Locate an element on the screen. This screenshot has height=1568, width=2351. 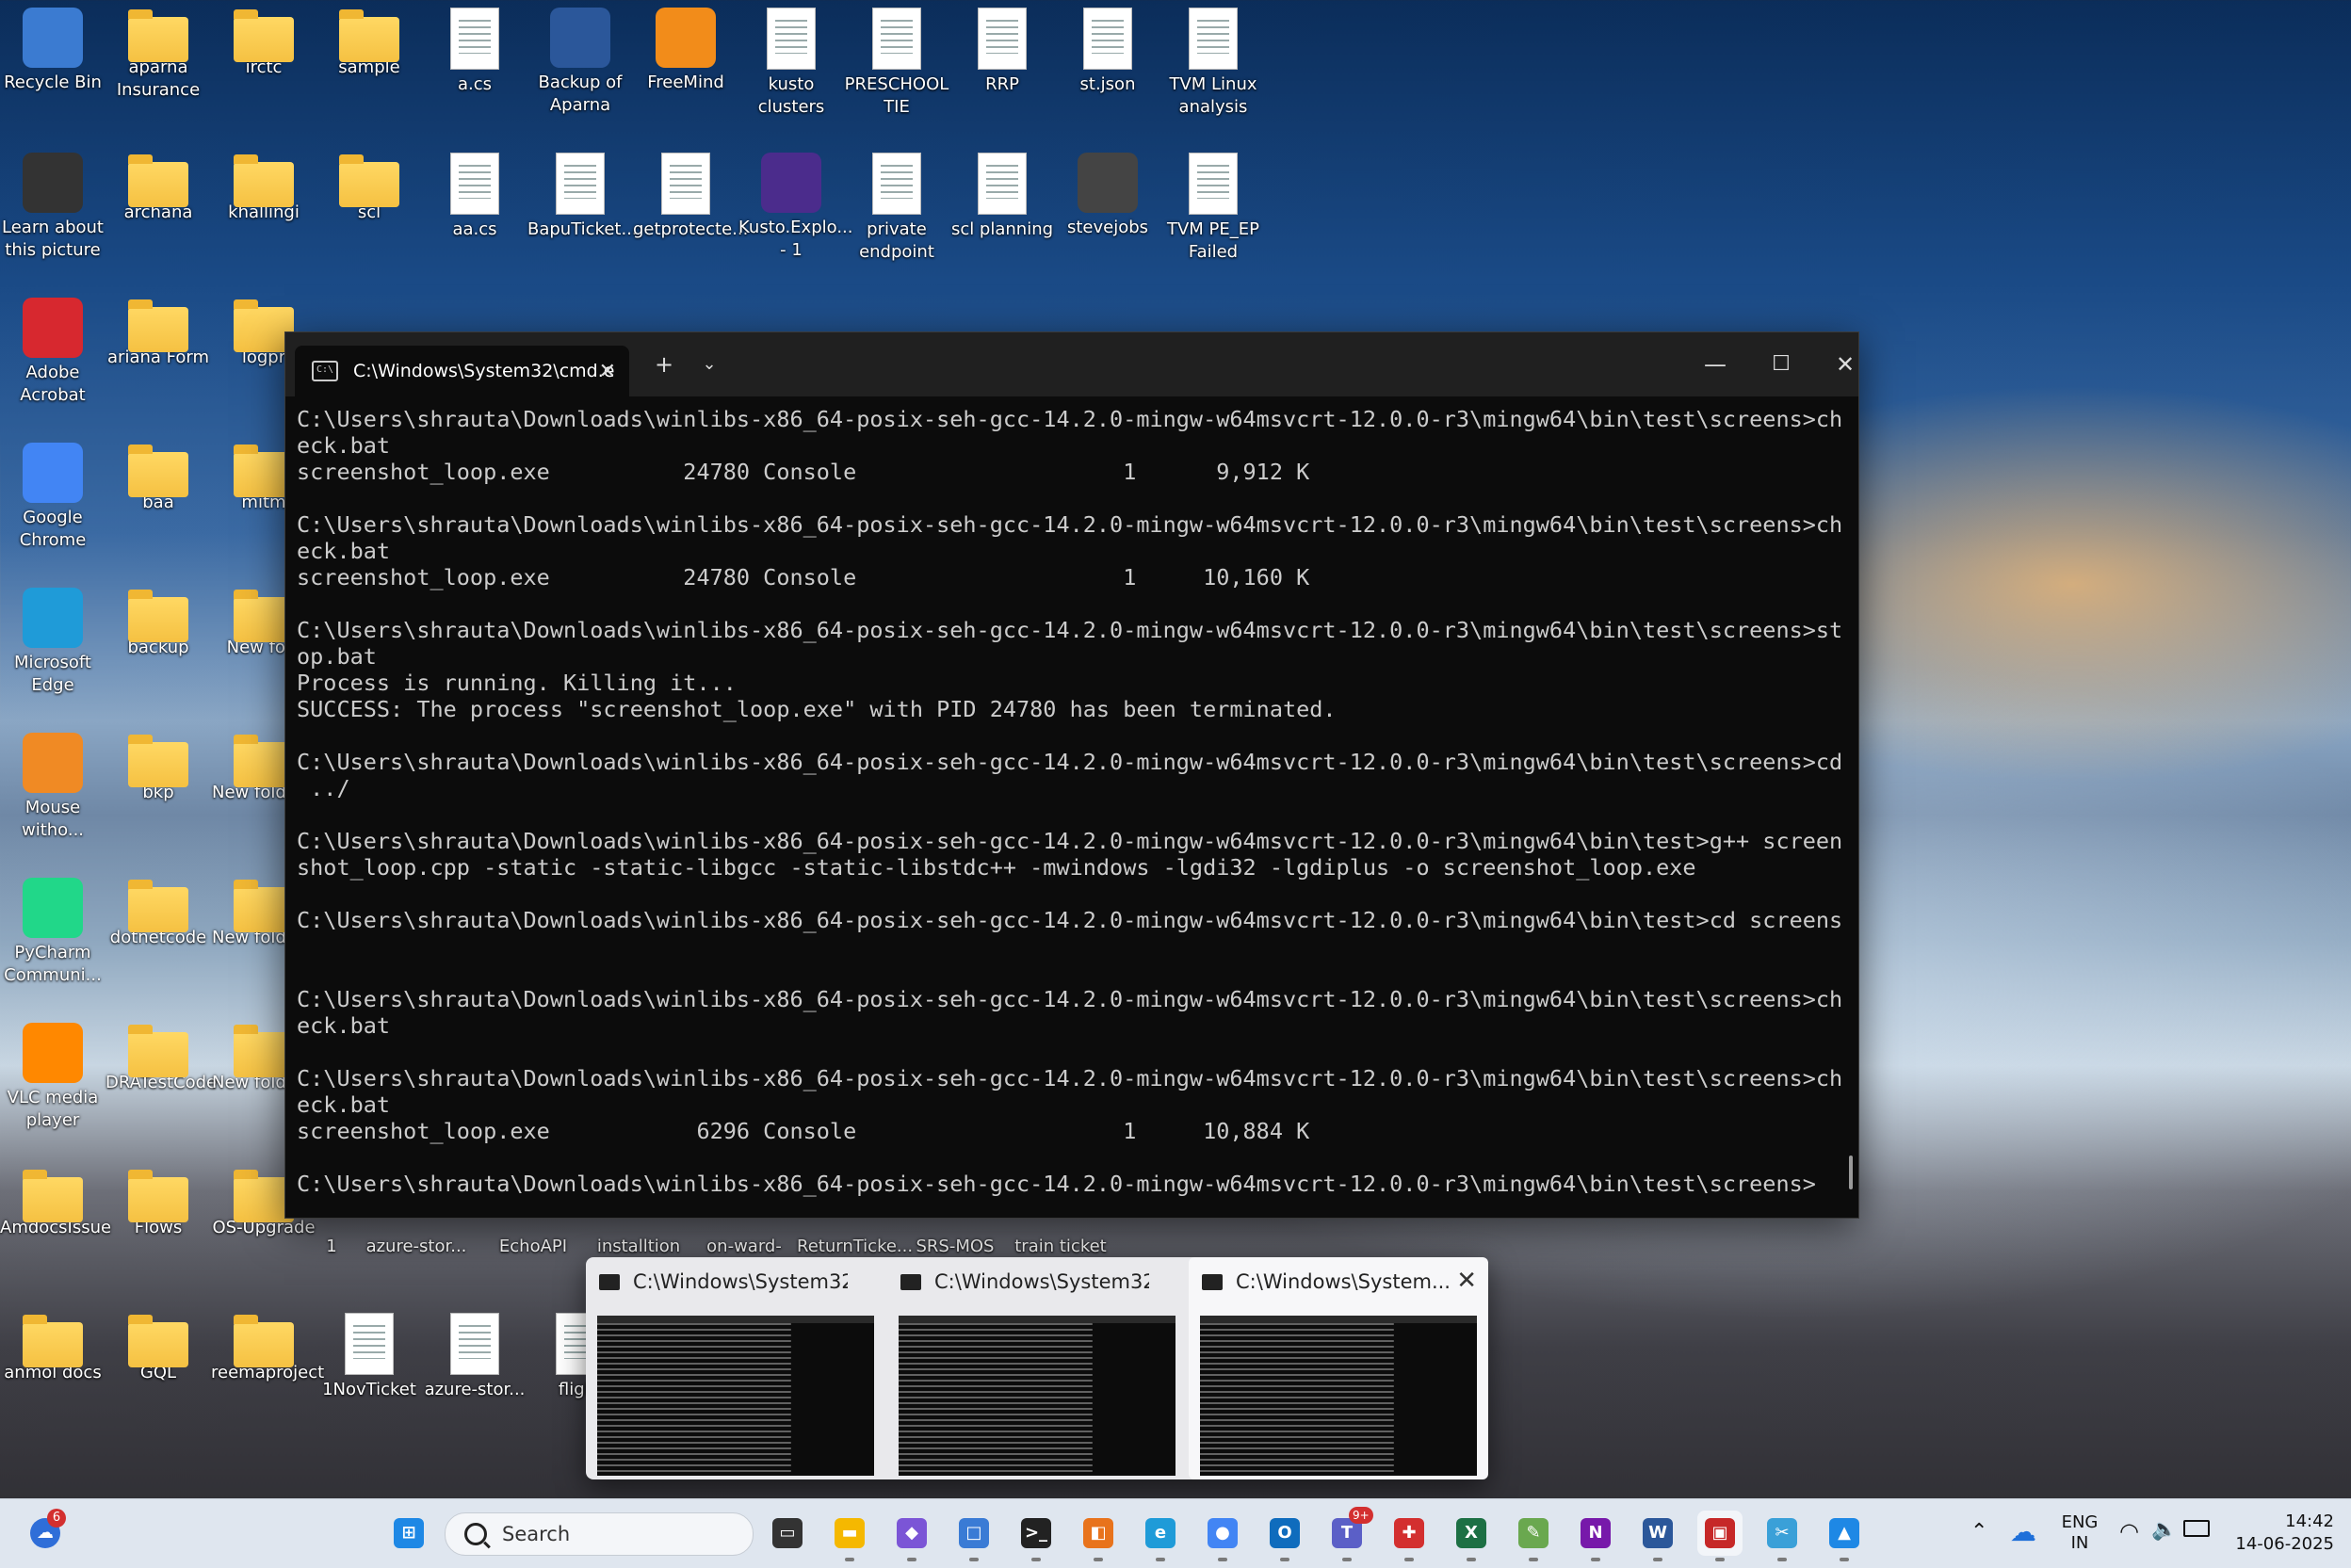
desktop-icon-label: installtion is located at coordinates (638, 1247).